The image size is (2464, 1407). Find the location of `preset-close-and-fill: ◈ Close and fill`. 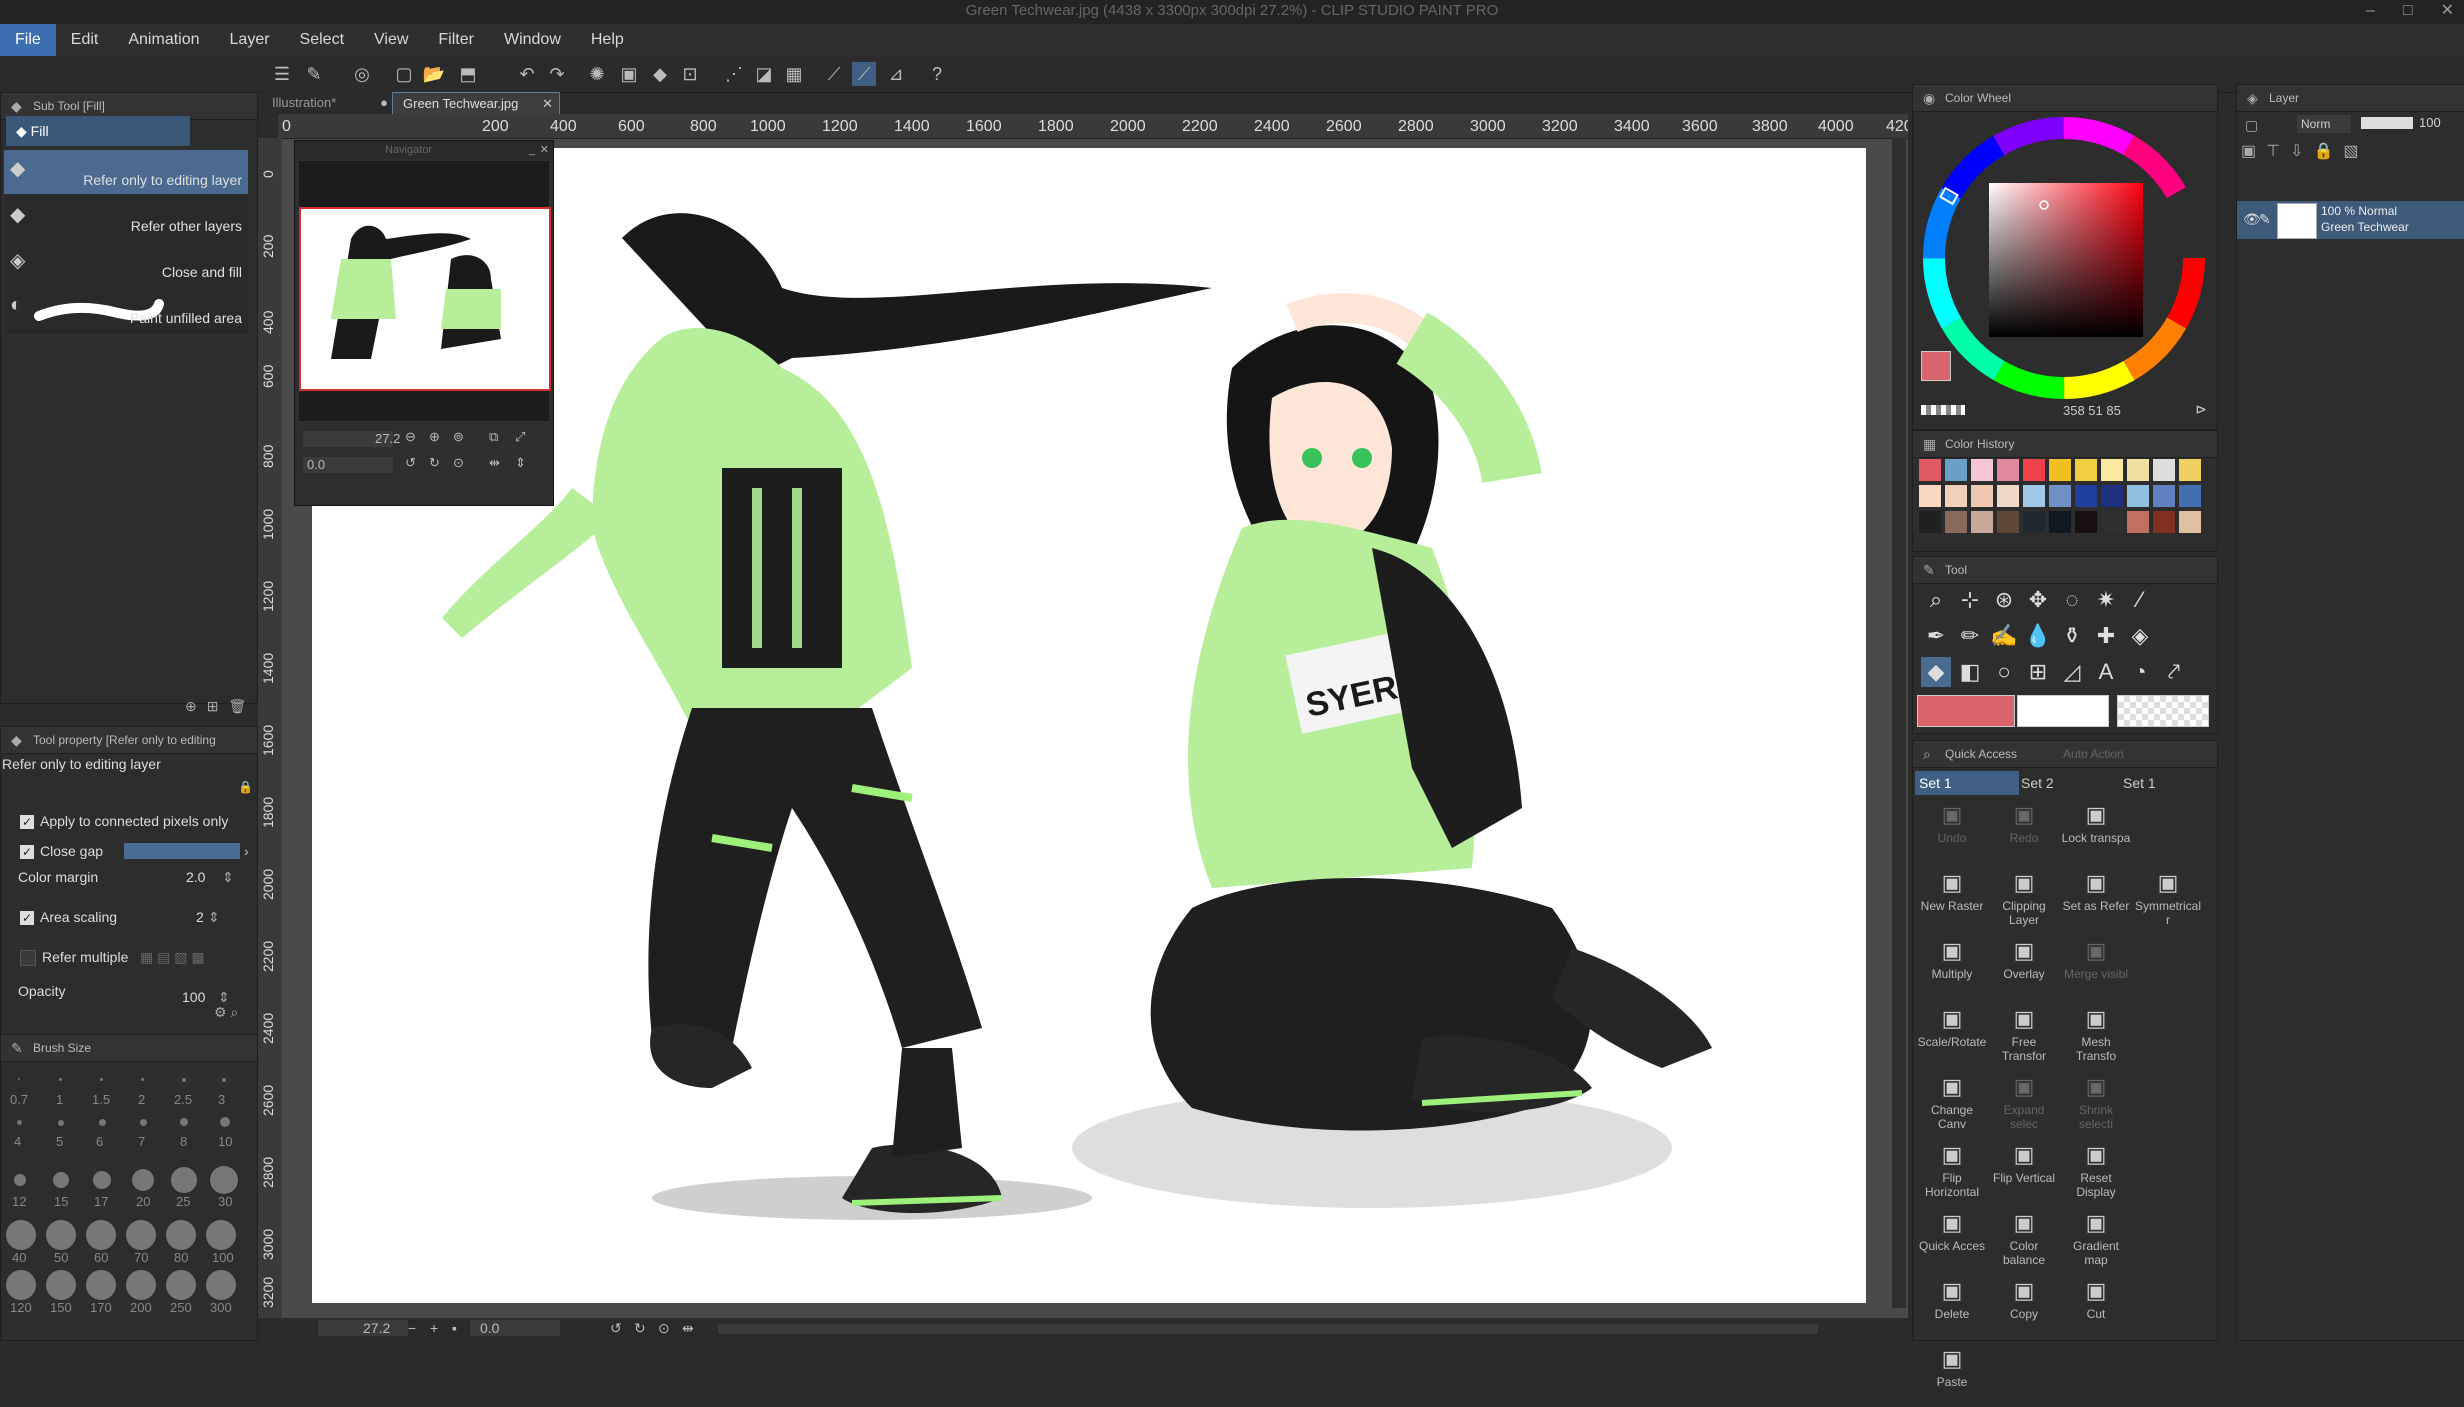

preset-close-and-fill: ◈ Close and fill is located at coordinates (126, 264).